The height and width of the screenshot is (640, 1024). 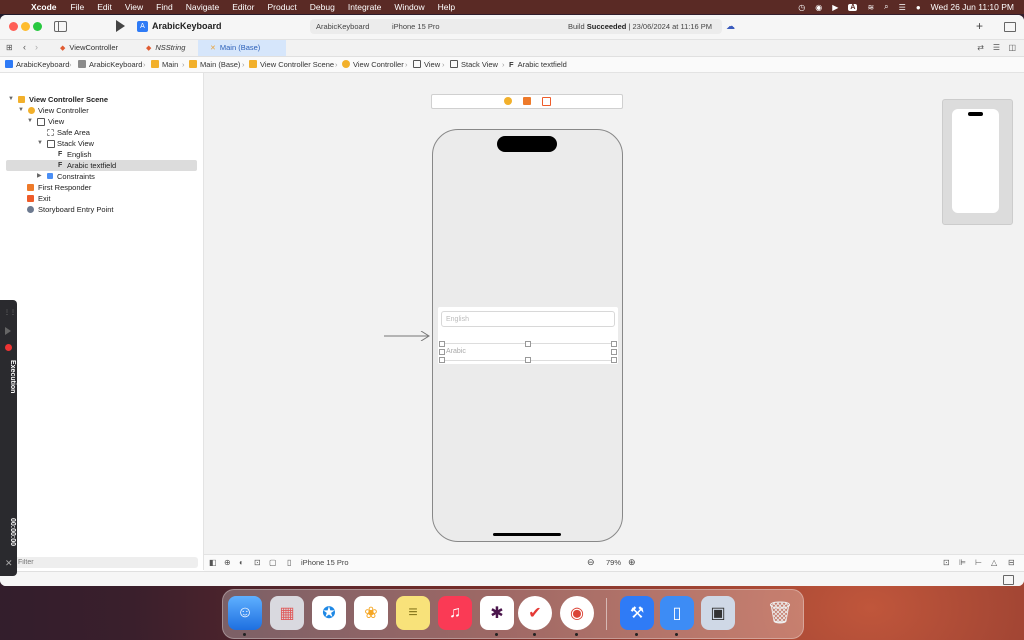 What do you see at coordinates (409, 7) in the screenshot?
I see `menu-window: Window` at bounding box center [409, 7].